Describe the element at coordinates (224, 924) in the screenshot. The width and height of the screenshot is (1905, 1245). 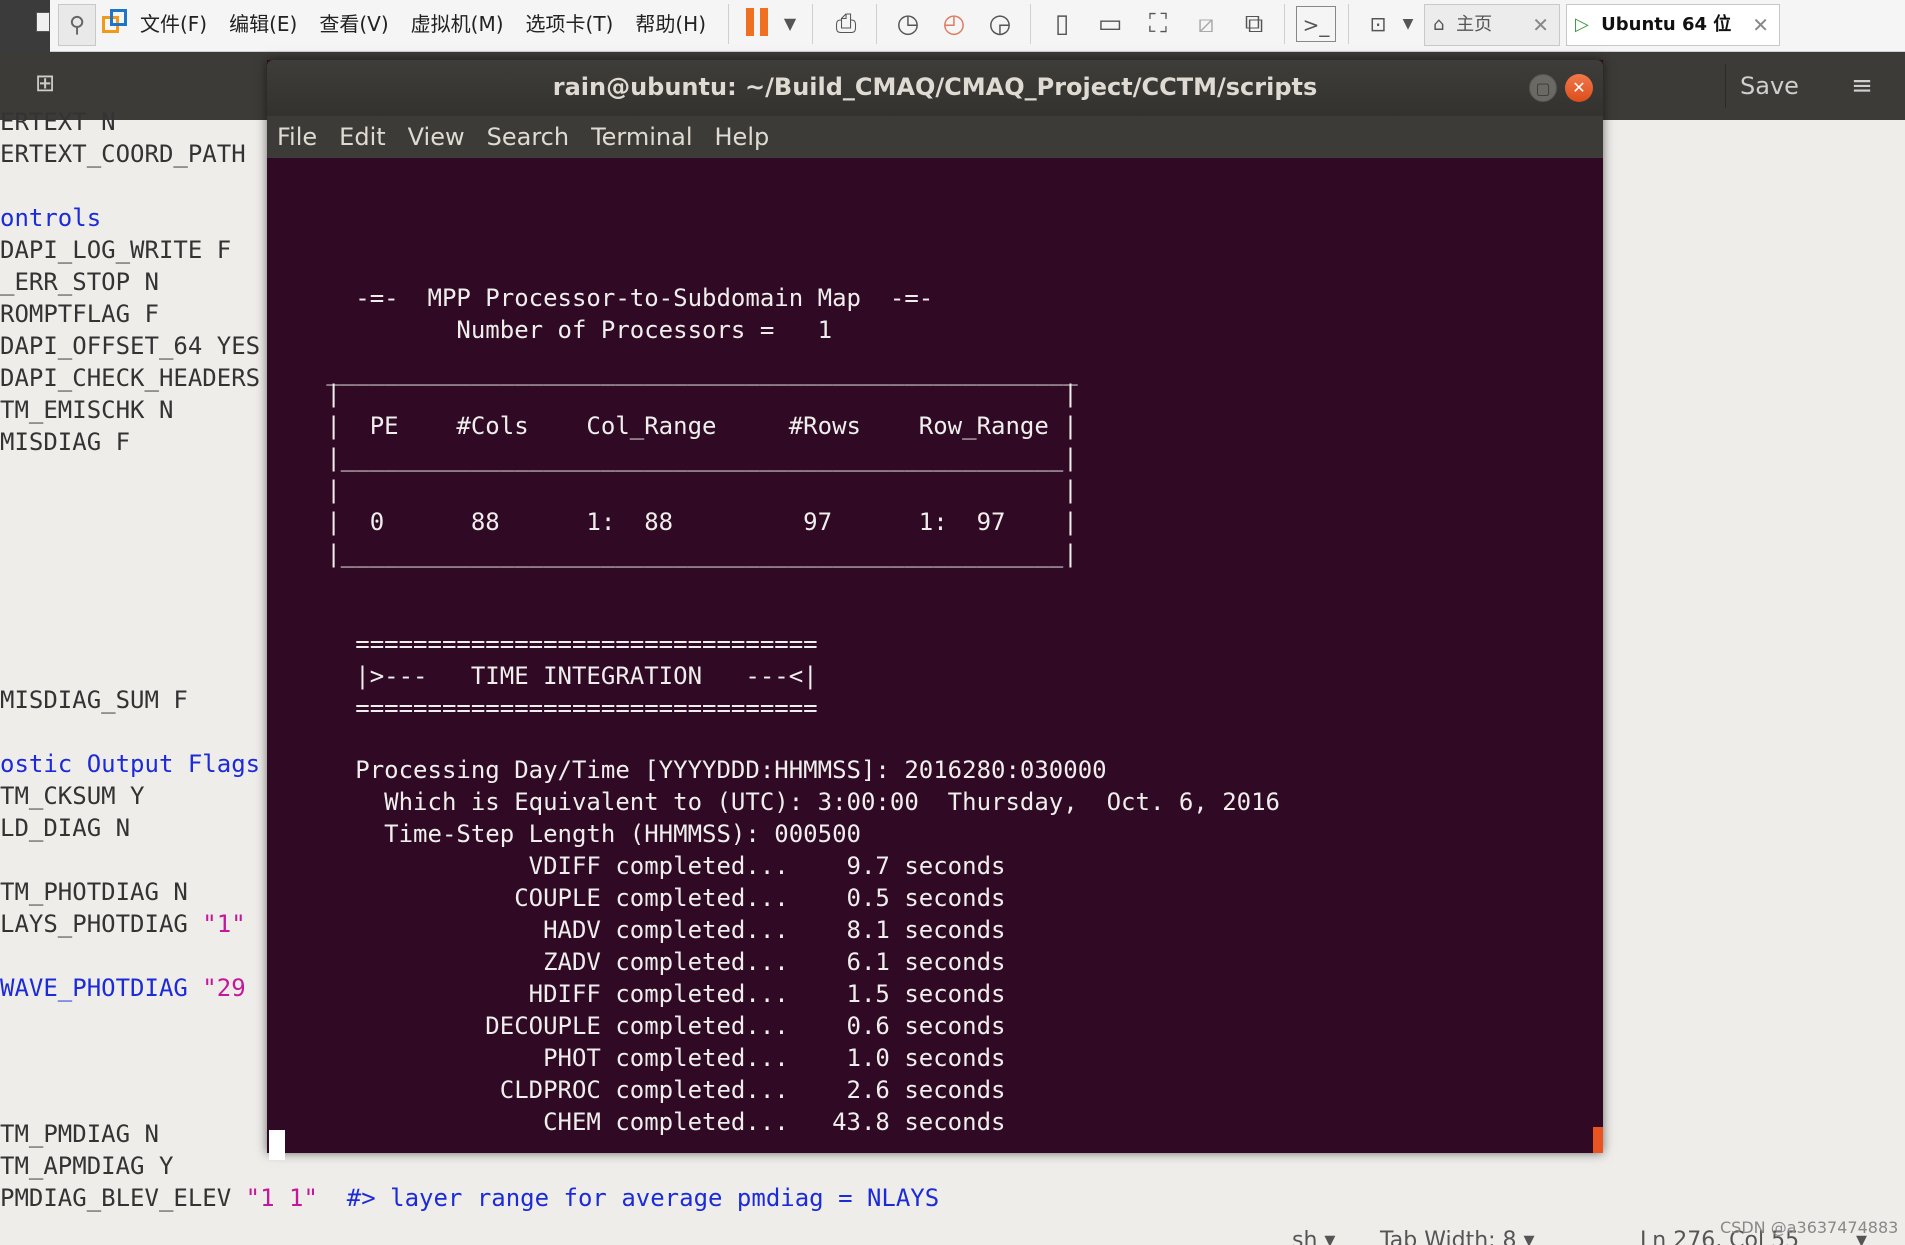
I see `editor-string: "1"` at that location.